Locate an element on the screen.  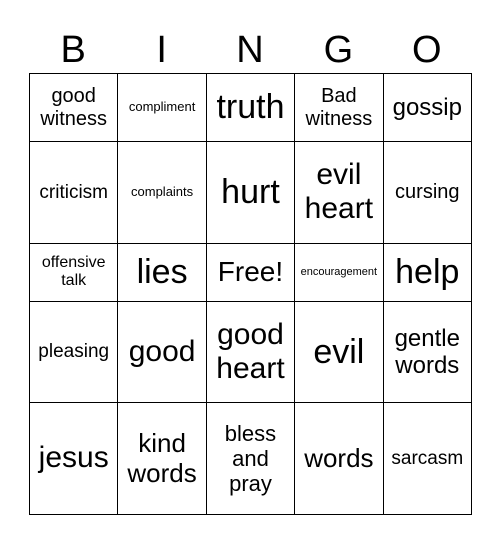
bingo-cell: truth is located at coordinates (250, 107).